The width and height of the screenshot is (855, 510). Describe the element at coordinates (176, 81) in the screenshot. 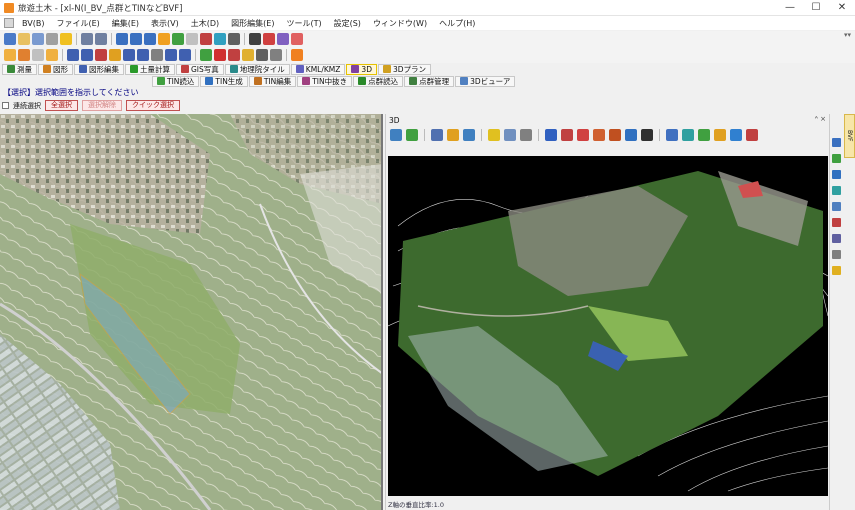

I see `tab-tin-load: TIN読込` at that location.